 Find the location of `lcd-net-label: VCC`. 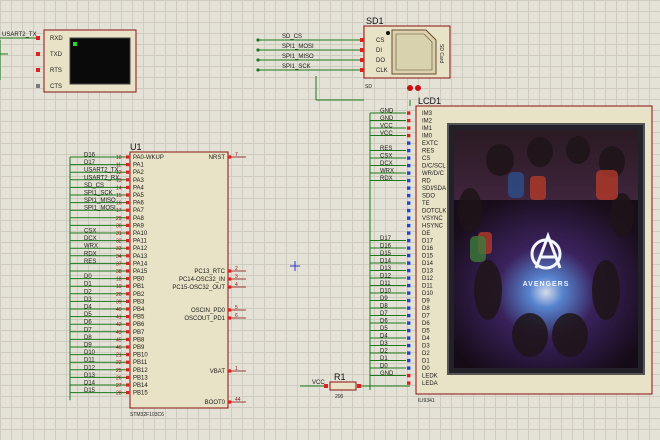

lcd-net-label: VCC is located at coordinates (386, 134).